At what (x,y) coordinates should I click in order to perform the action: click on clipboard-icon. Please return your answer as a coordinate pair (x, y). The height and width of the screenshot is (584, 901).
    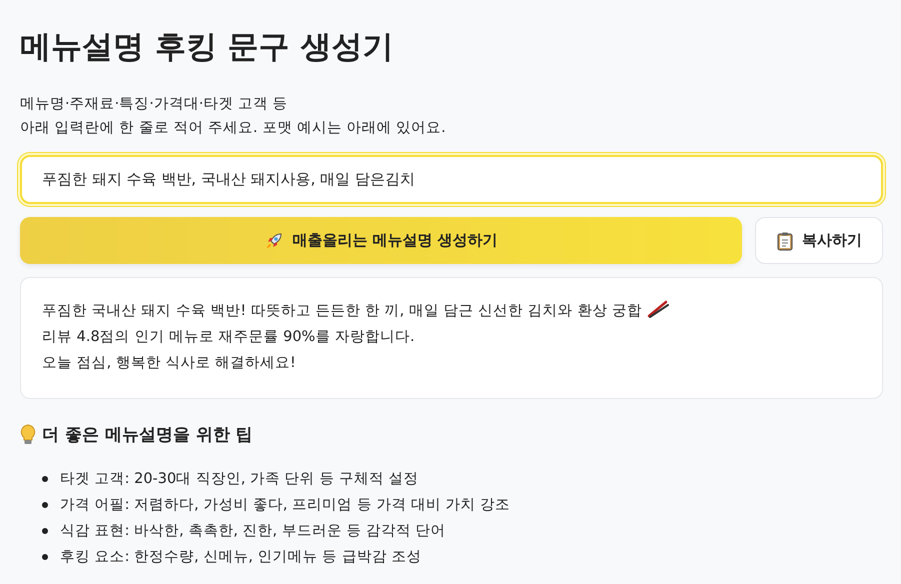
    Looking at the image, I should click on (785, 240).